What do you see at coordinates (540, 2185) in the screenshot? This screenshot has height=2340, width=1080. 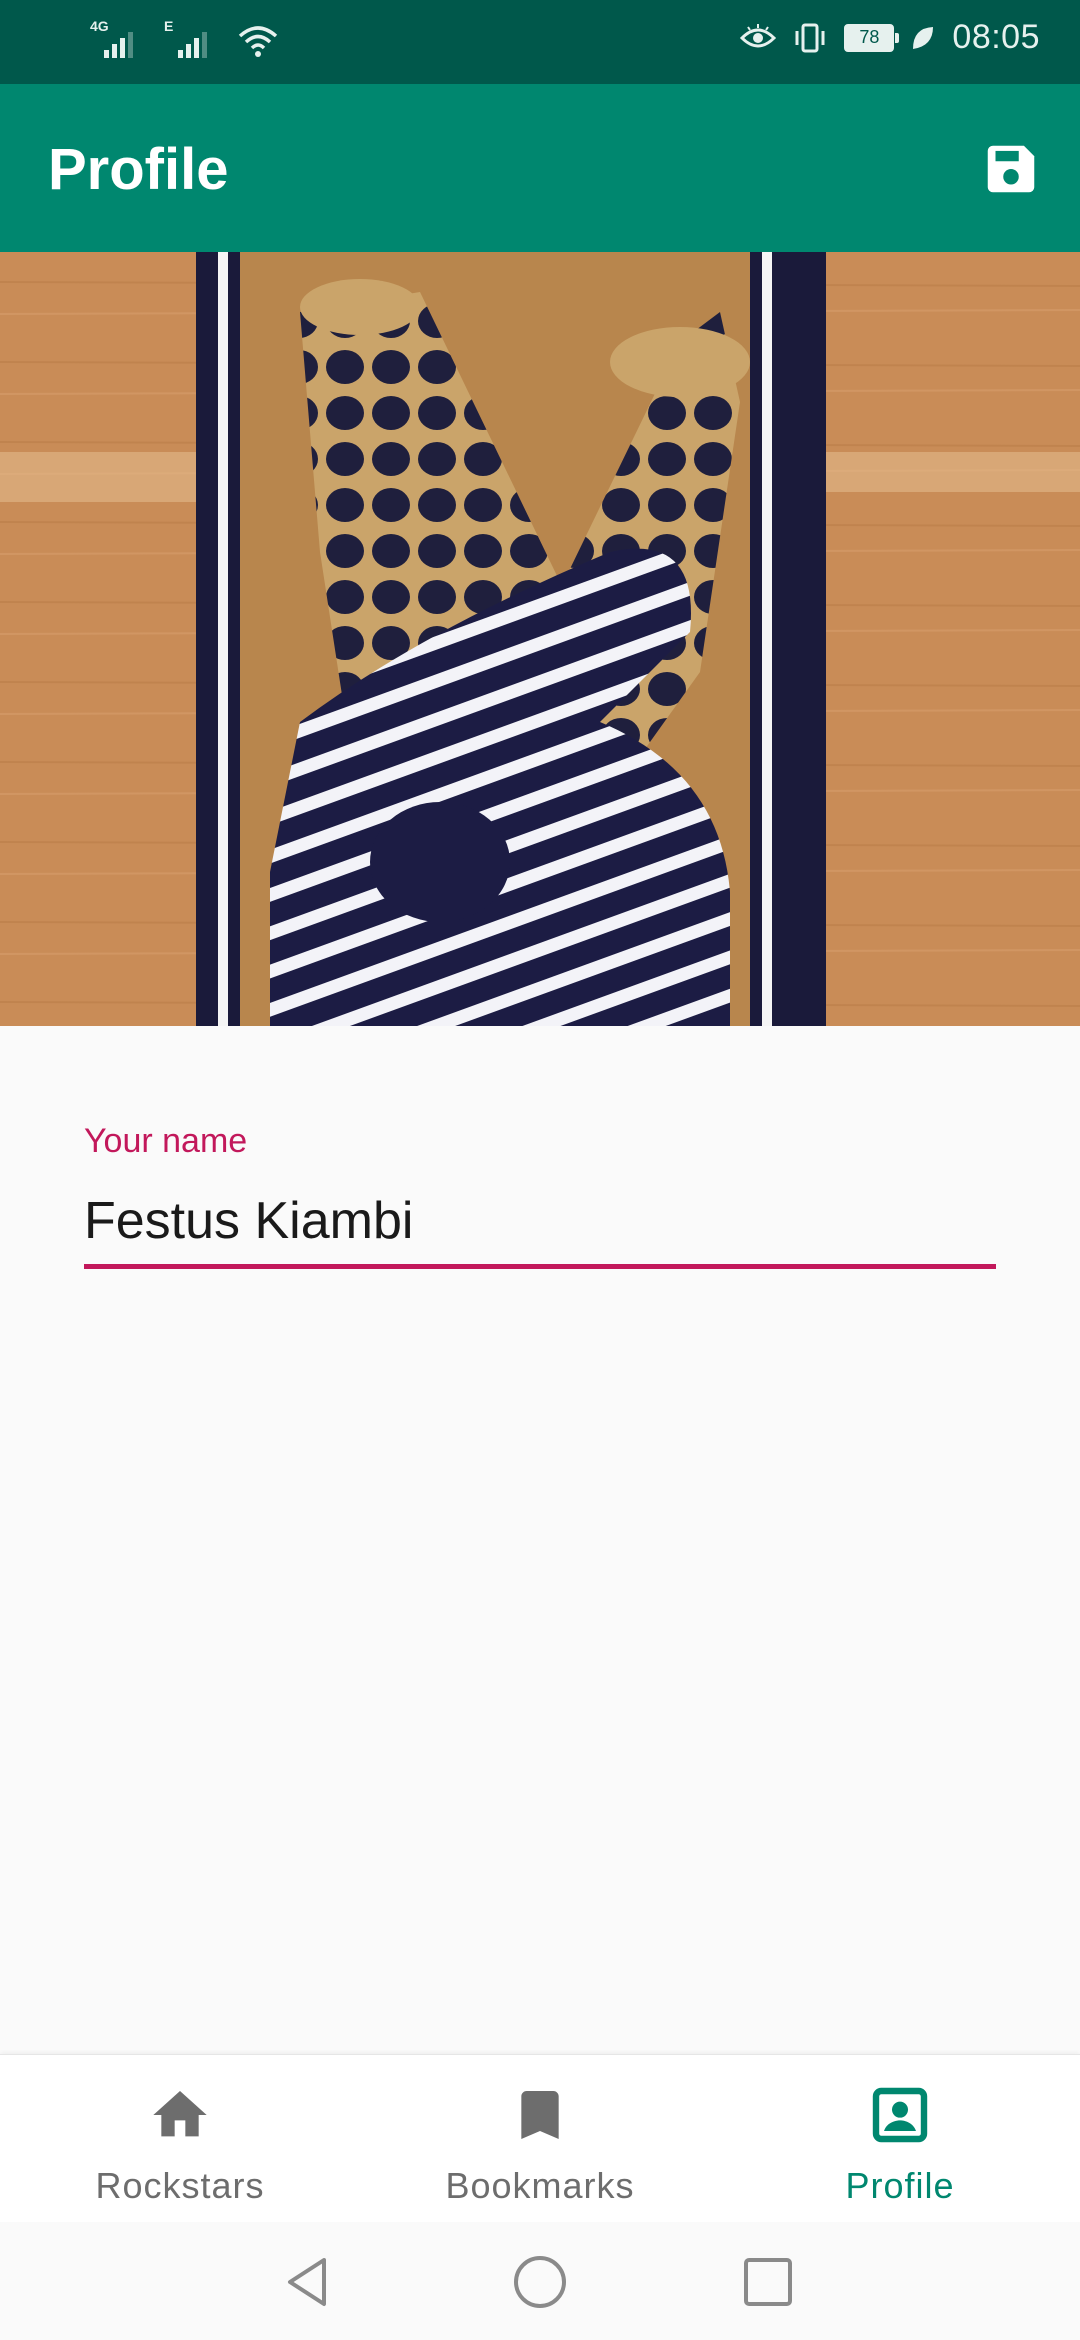 I see `nav-label-bookmarks: Bookmarks` at bounding box center [540, 2185].